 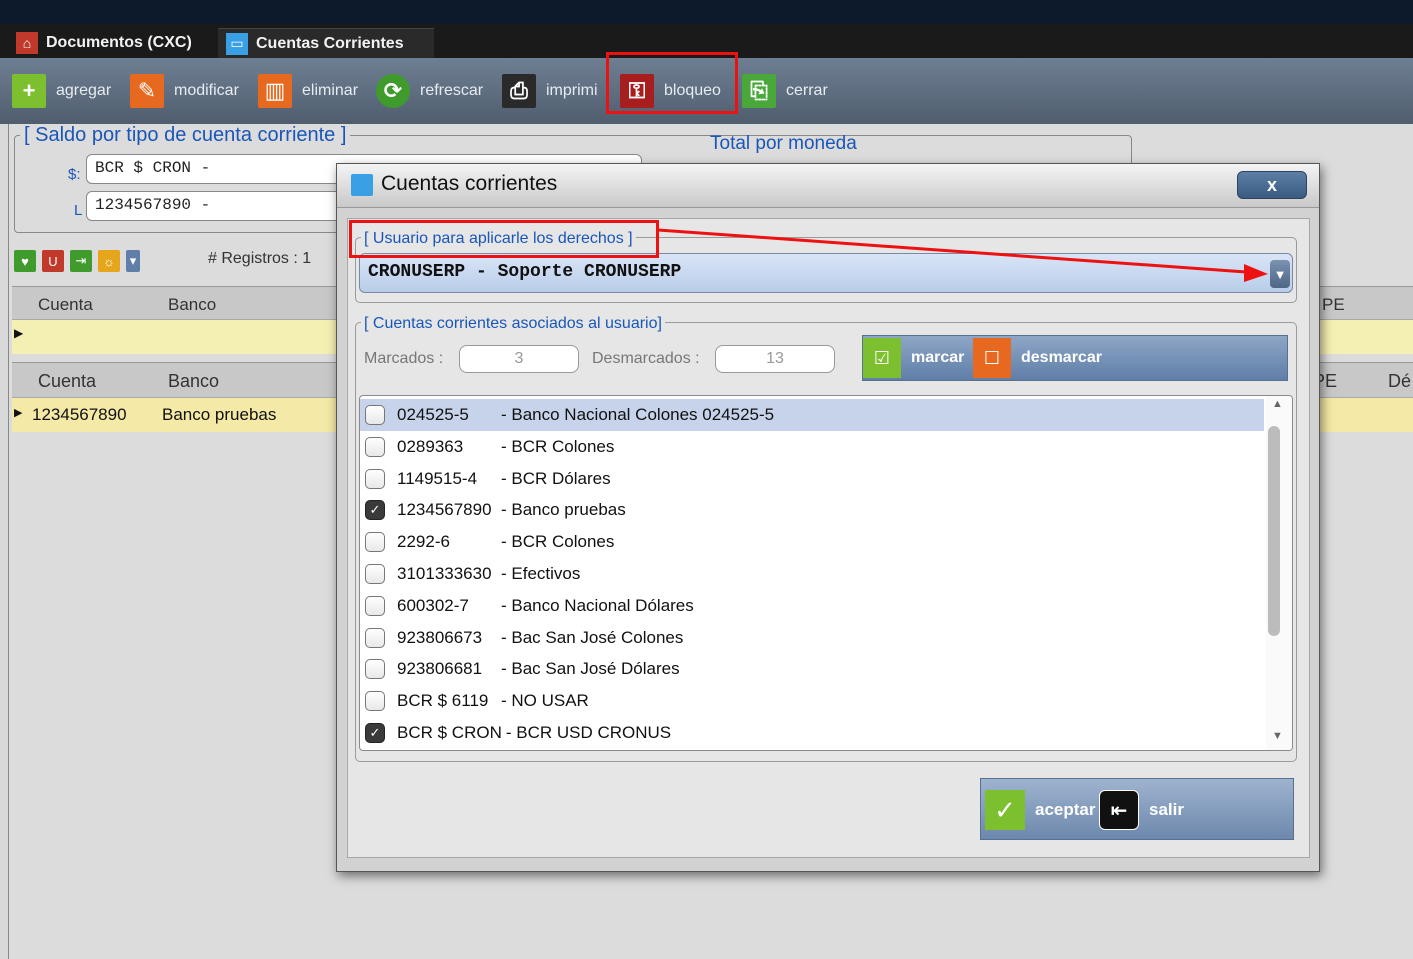 What do you see at coordinates (25, 261) in the screenshot?
I see `filter-icon: ♥` at bounding box center [25, 261].